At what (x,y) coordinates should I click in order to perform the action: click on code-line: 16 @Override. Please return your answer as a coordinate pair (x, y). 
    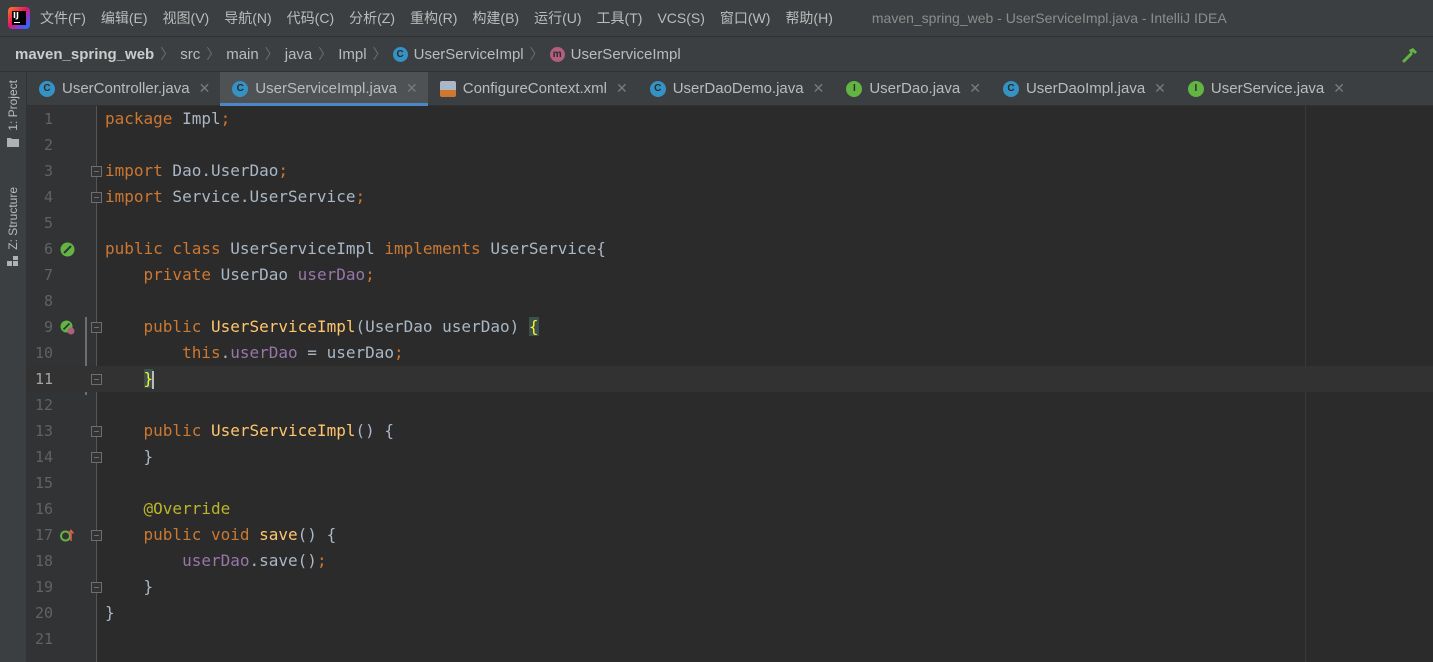
    Looking at the image, I should click on (730, 509).